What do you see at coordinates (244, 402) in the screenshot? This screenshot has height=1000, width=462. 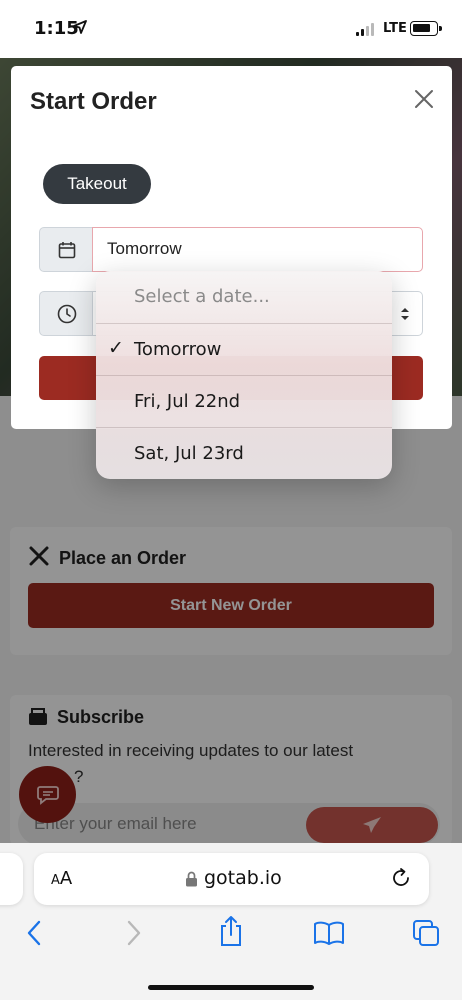 I see `date-option: Fri, Jul 22nd` at bounding box center [244, 402].